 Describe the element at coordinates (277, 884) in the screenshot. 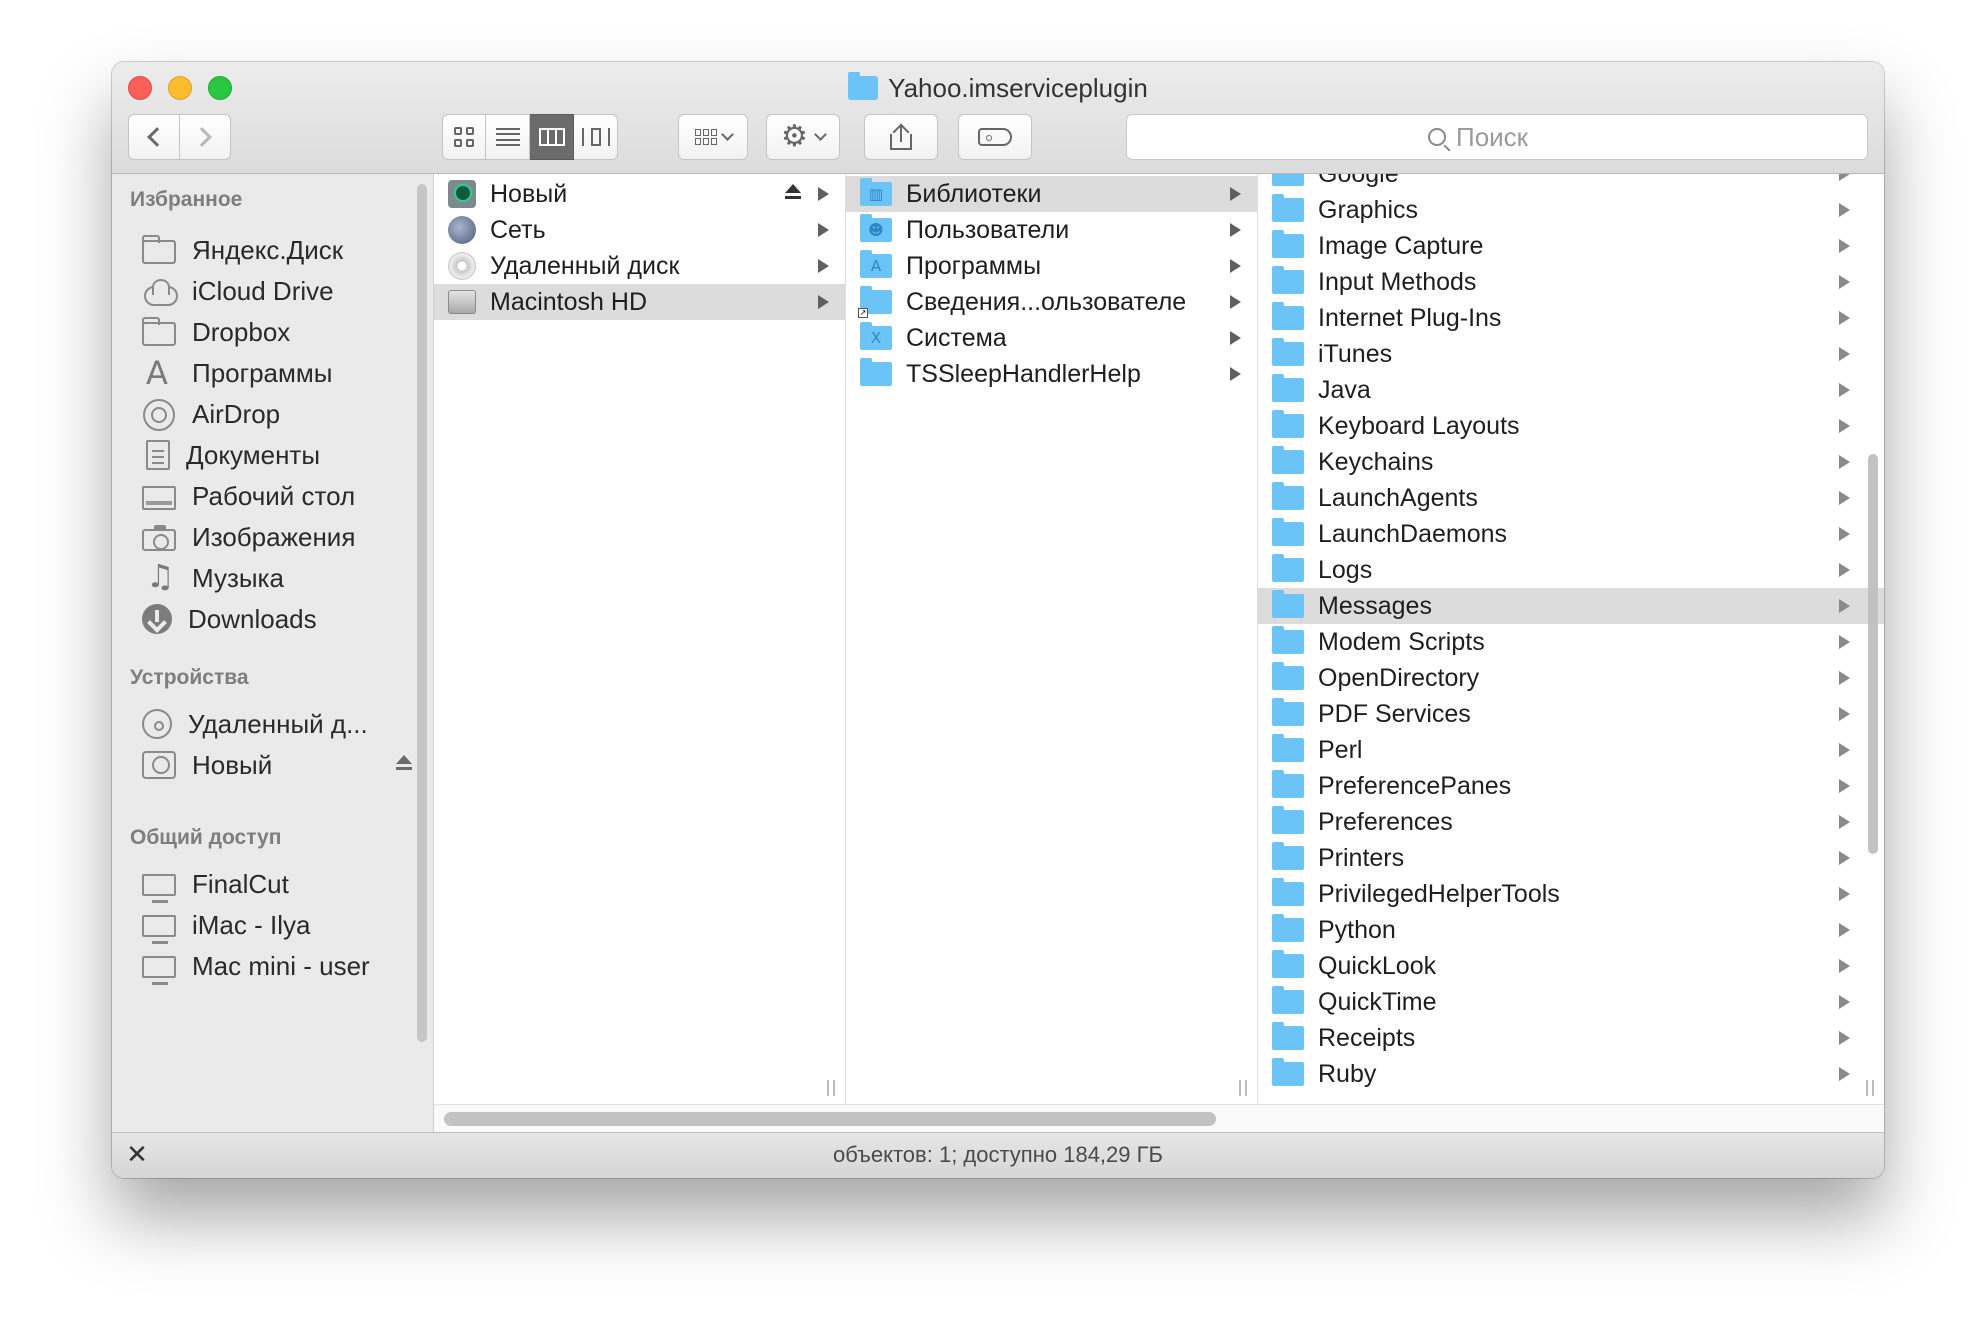

I see `sidebar-item-finalcut: FinalCut` at that location.